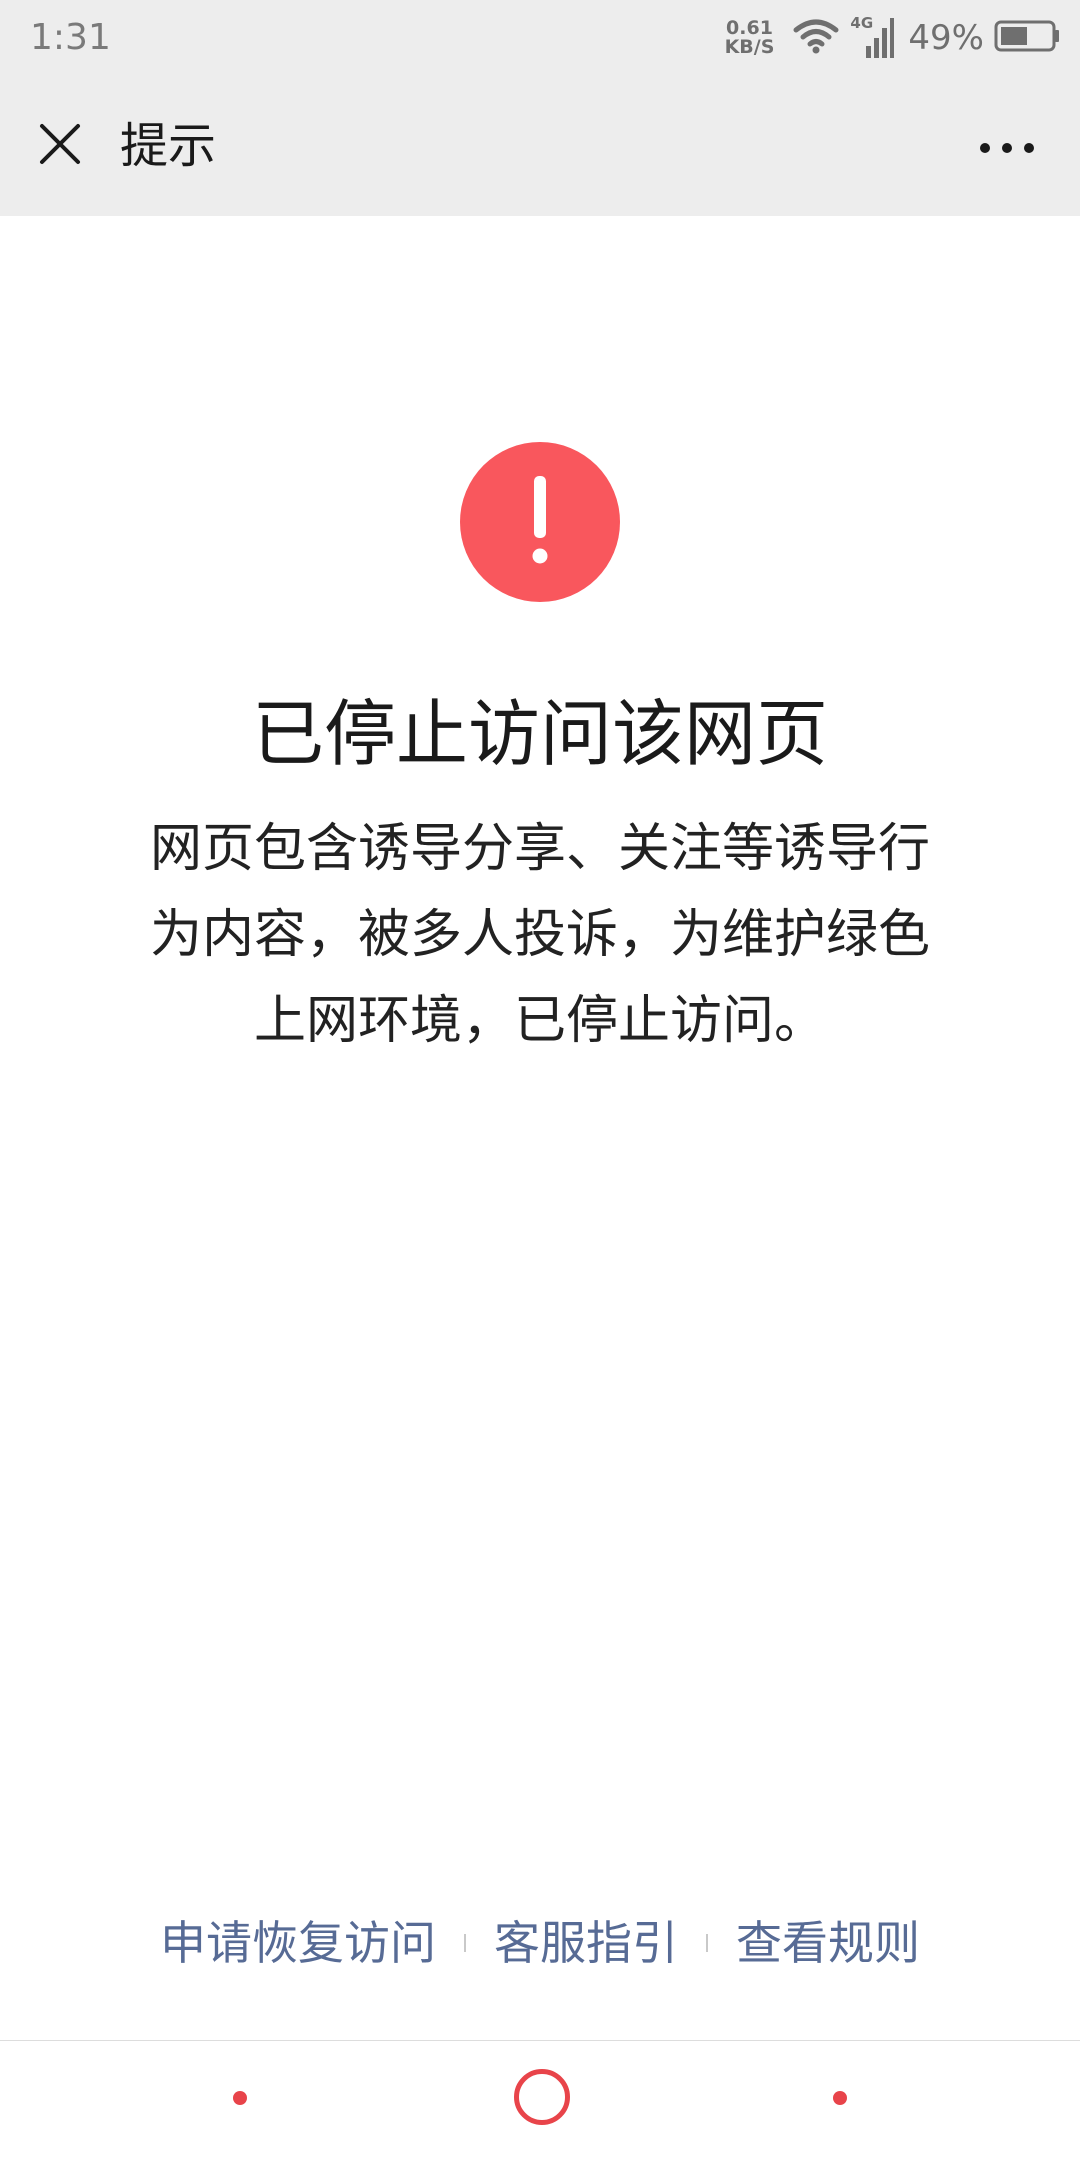 This screenshot has height=2161, width=1080. Describe the element at coordinates (298, 1943) in the screenshot. I see `request-restore-link: 申请恢复访问` at that location.